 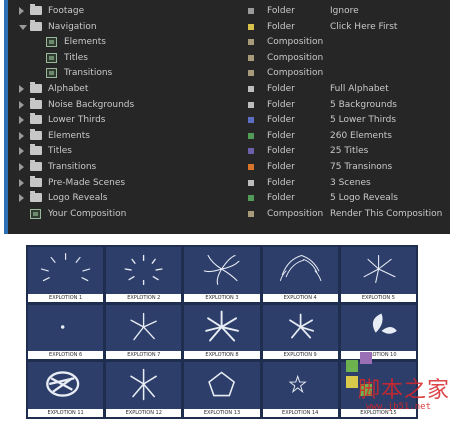 What do you see at coordinates (234, 12) in the screenshot?
I see `folder-row: Footage Folder Ignore` at bounding box center [234, 12].